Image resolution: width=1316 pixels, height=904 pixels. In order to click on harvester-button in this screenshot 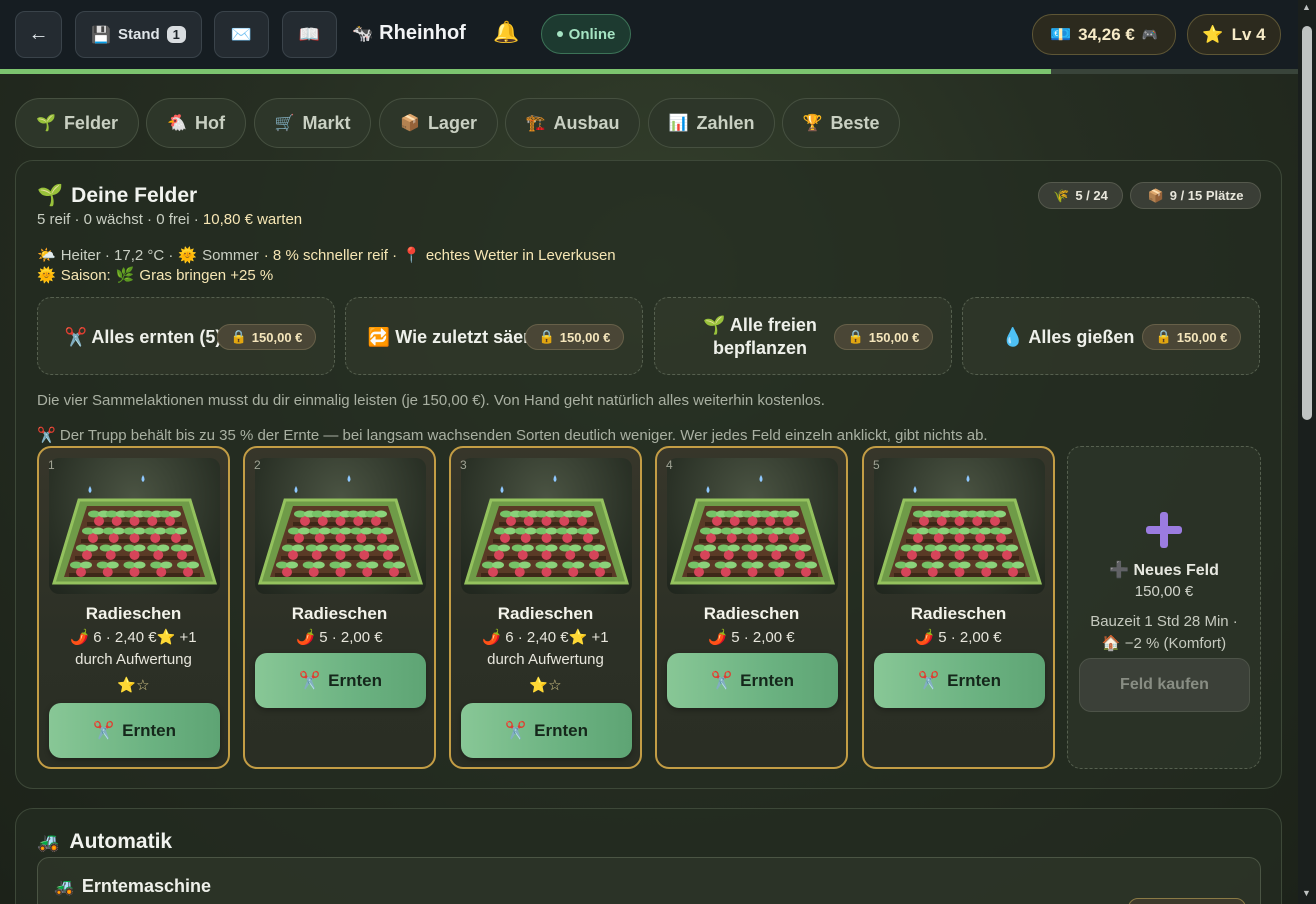, I will do `click(1187, 901)`.